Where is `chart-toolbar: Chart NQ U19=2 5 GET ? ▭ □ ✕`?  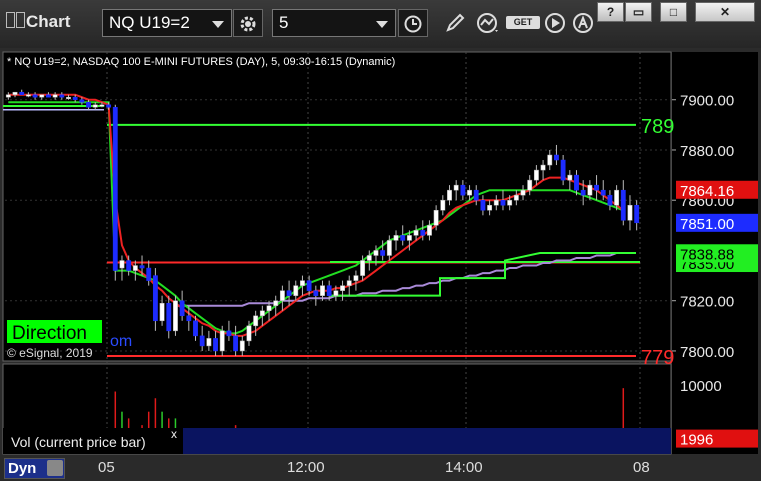
chart-toolbar: Chart NQ U19=2 5 GET ? ▭ □ ✕ is located at coordinates (380, 24).